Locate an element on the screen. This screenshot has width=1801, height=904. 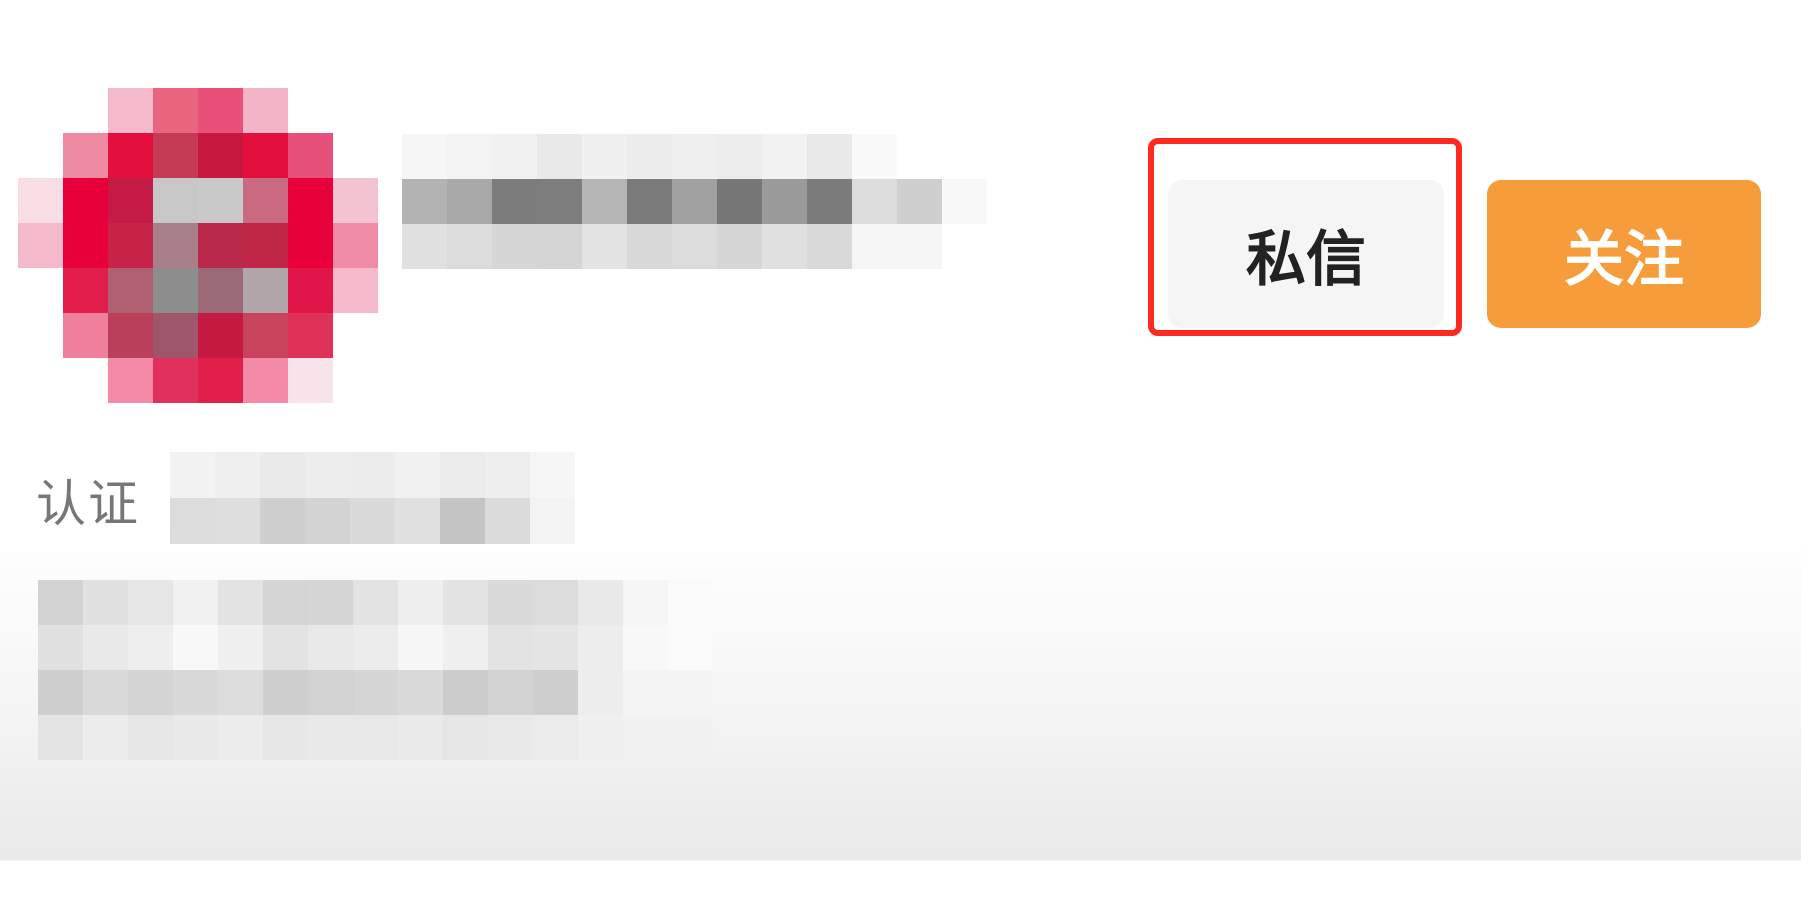
avatar is located at coordinates (198, 247).